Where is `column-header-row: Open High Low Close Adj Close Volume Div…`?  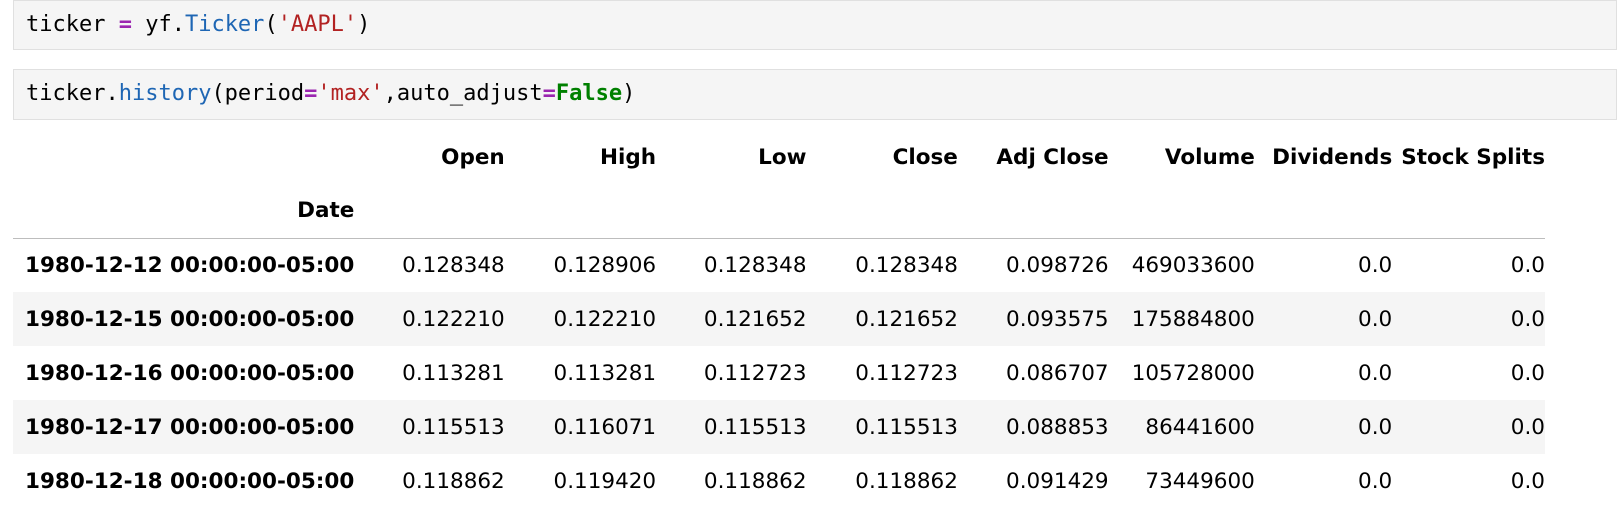
column-header-row: Open High Low Close Adj Close Volume Div… is located at coordinates (779, 157).